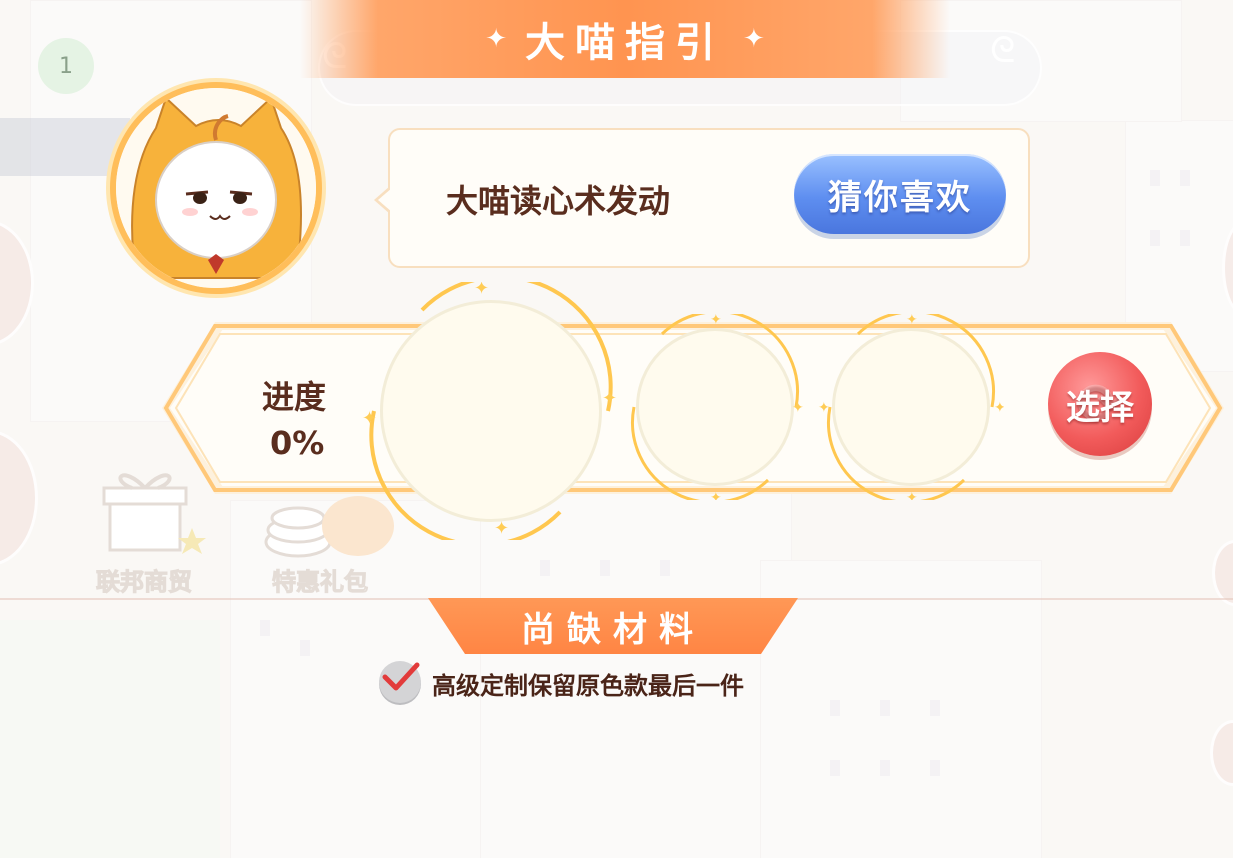  I want to click on notification-badge: 1, so click(66, 66).